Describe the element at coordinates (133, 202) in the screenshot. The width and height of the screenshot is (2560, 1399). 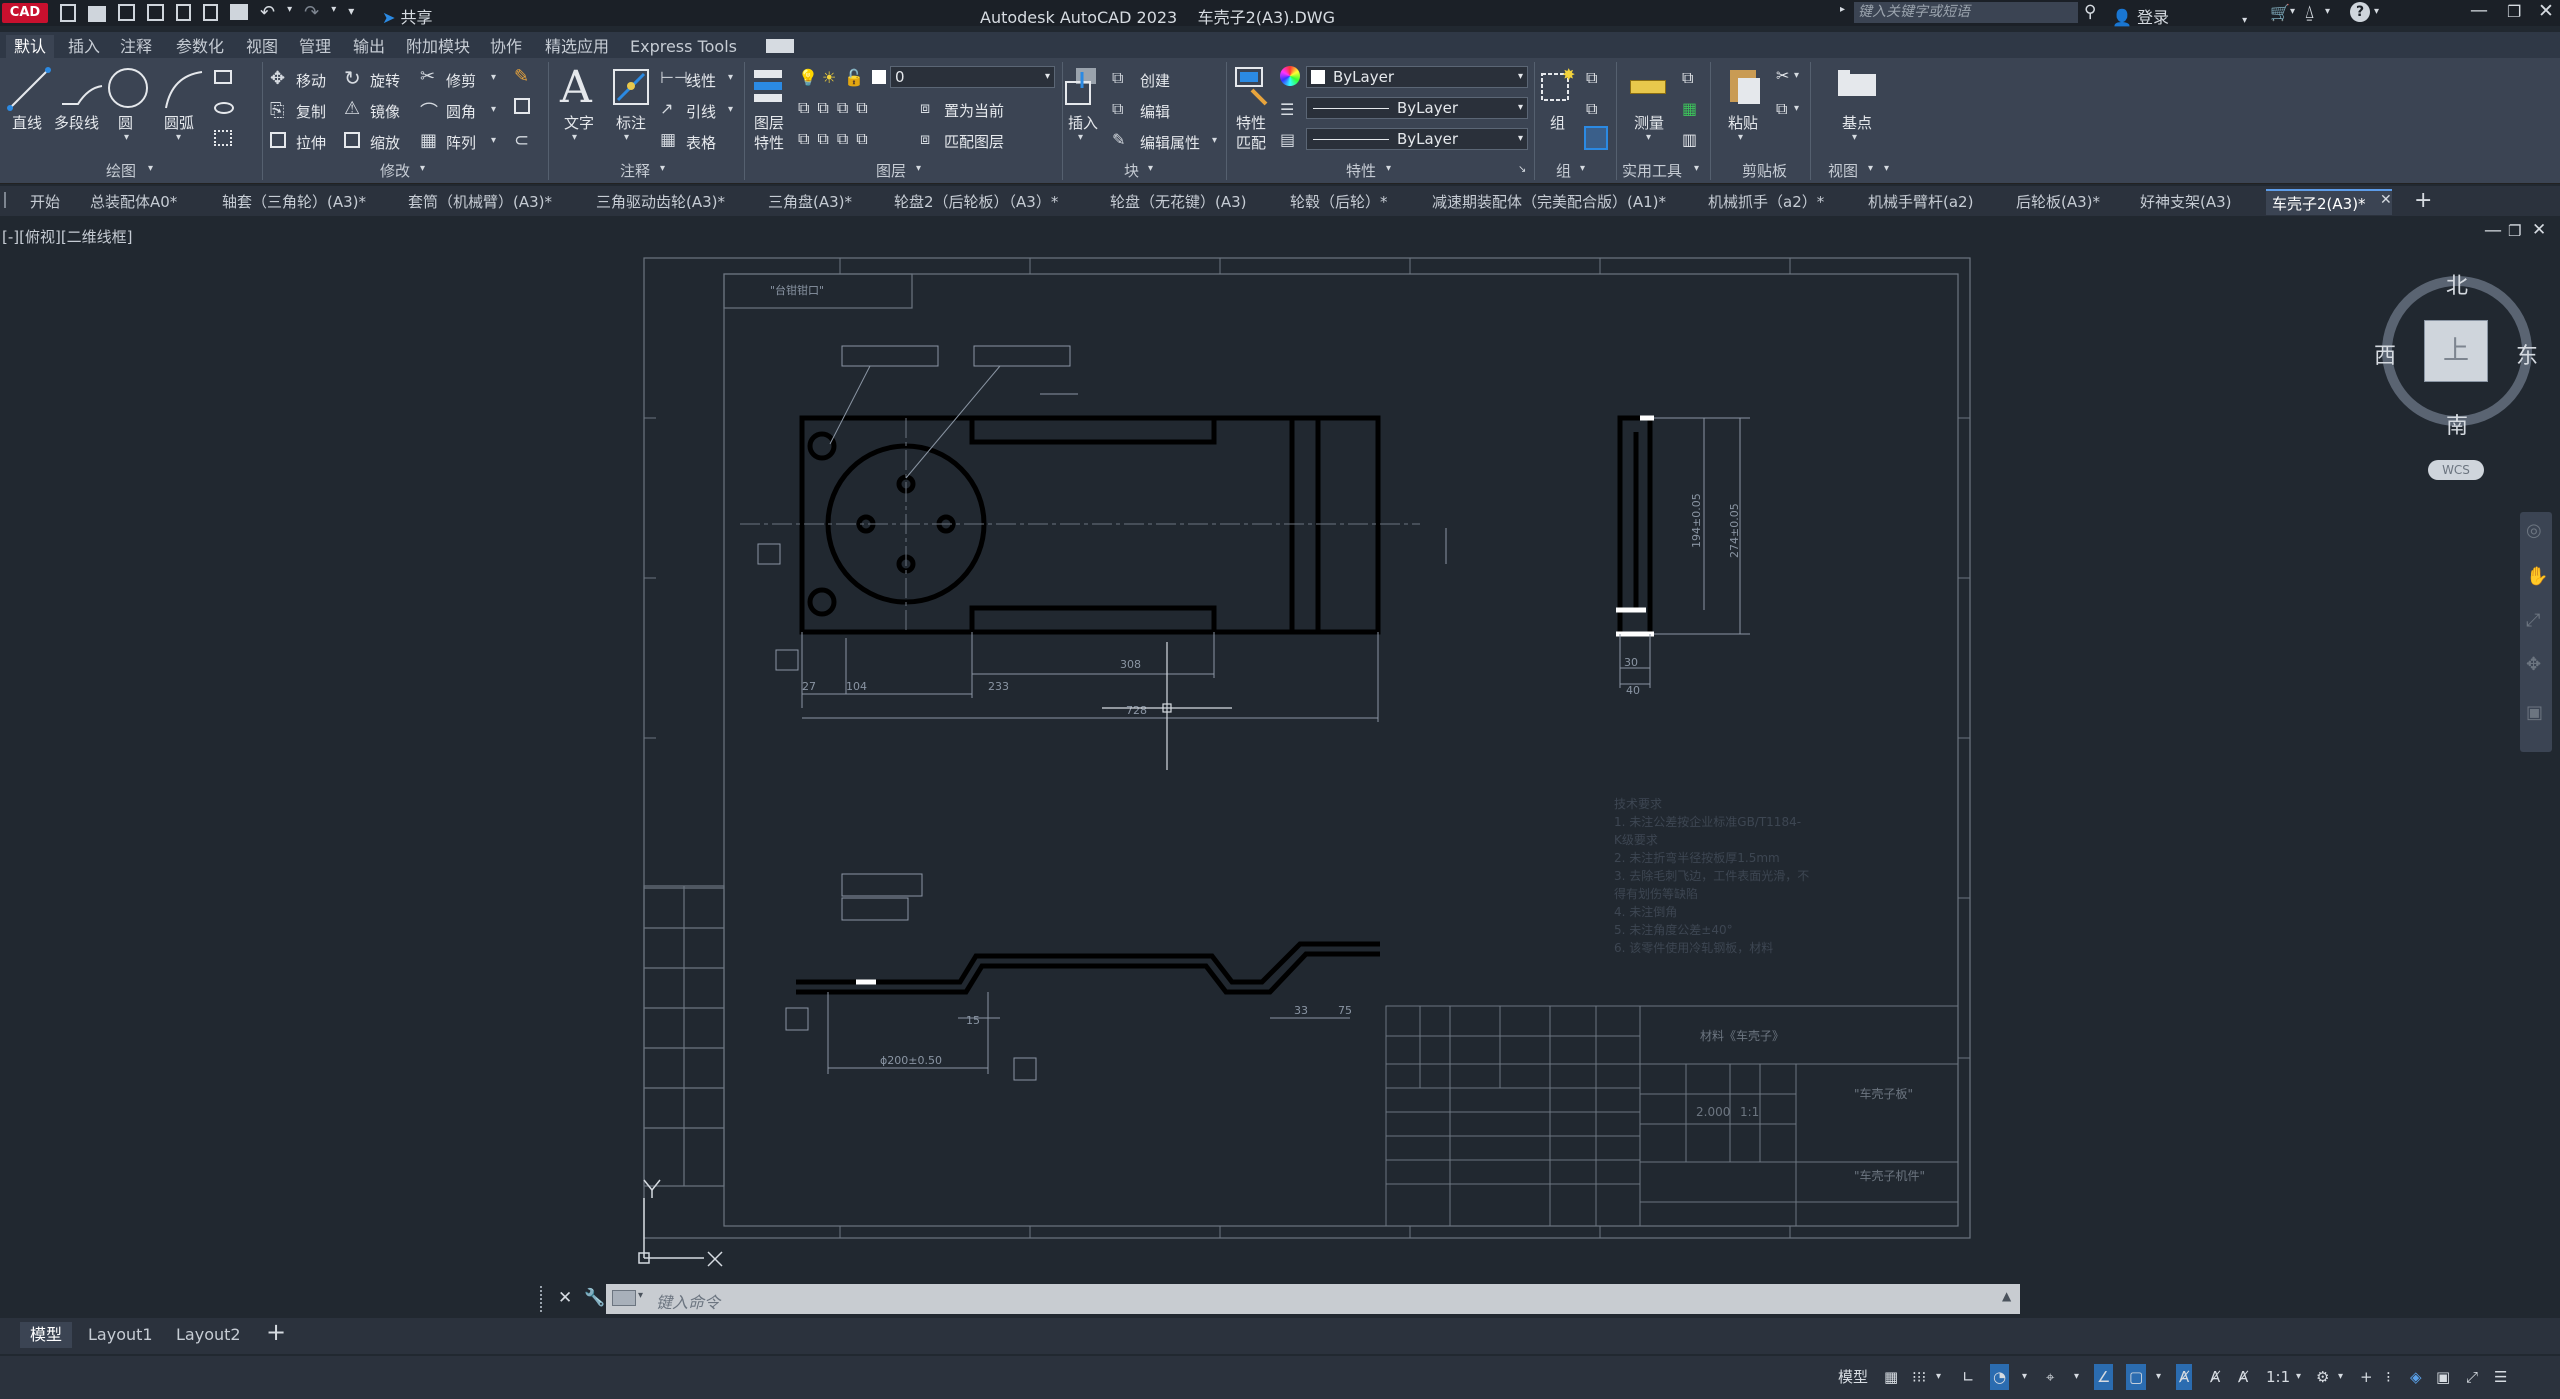
I see `doc-tab: 总装配体A0*` at that location.